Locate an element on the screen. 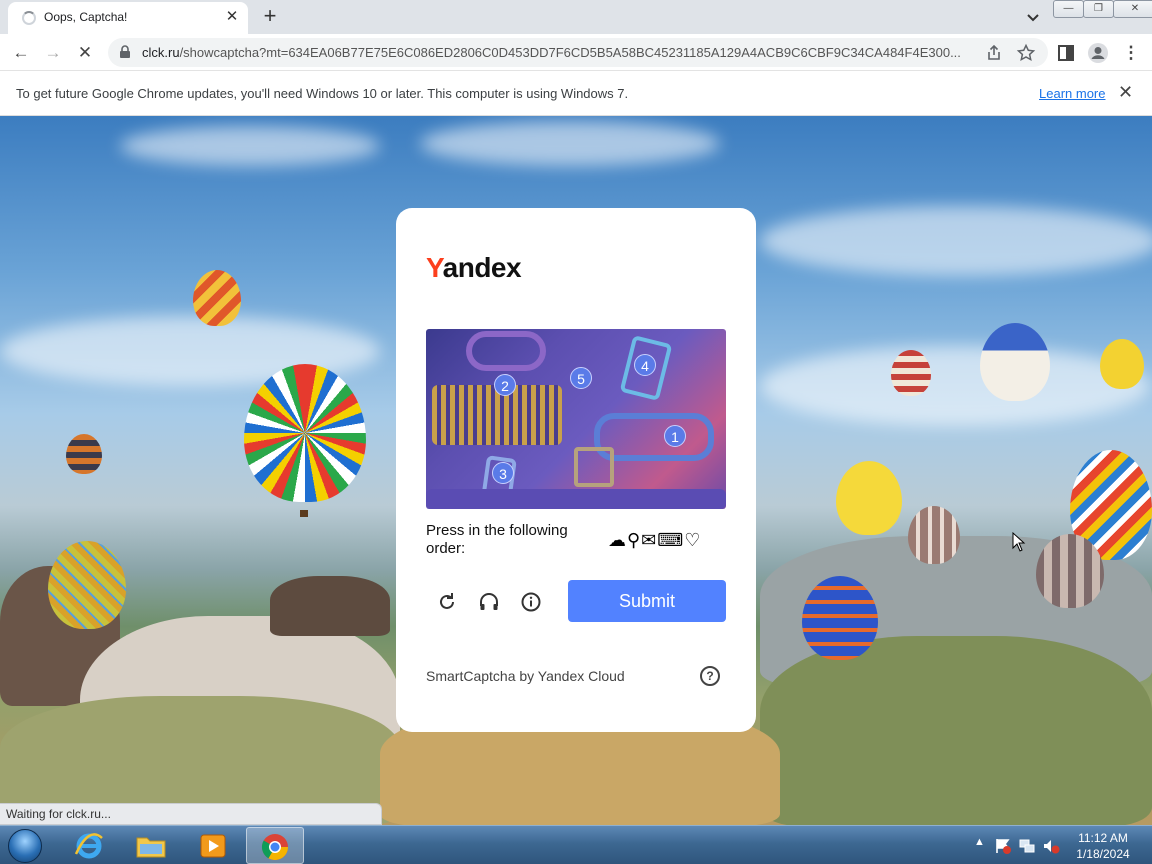  tab-search-icon is located at coordinates (1033, 17).